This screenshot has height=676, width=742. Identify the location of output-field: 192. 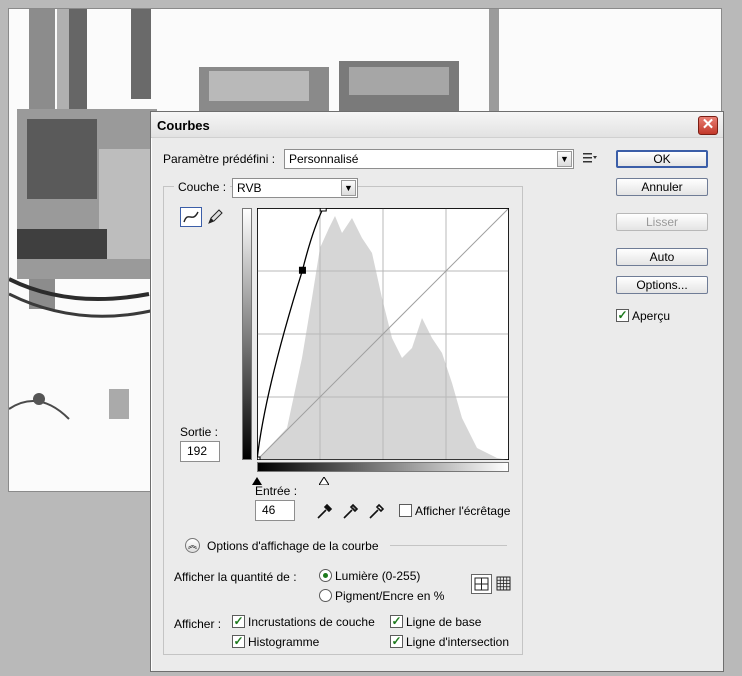
(200, 451).